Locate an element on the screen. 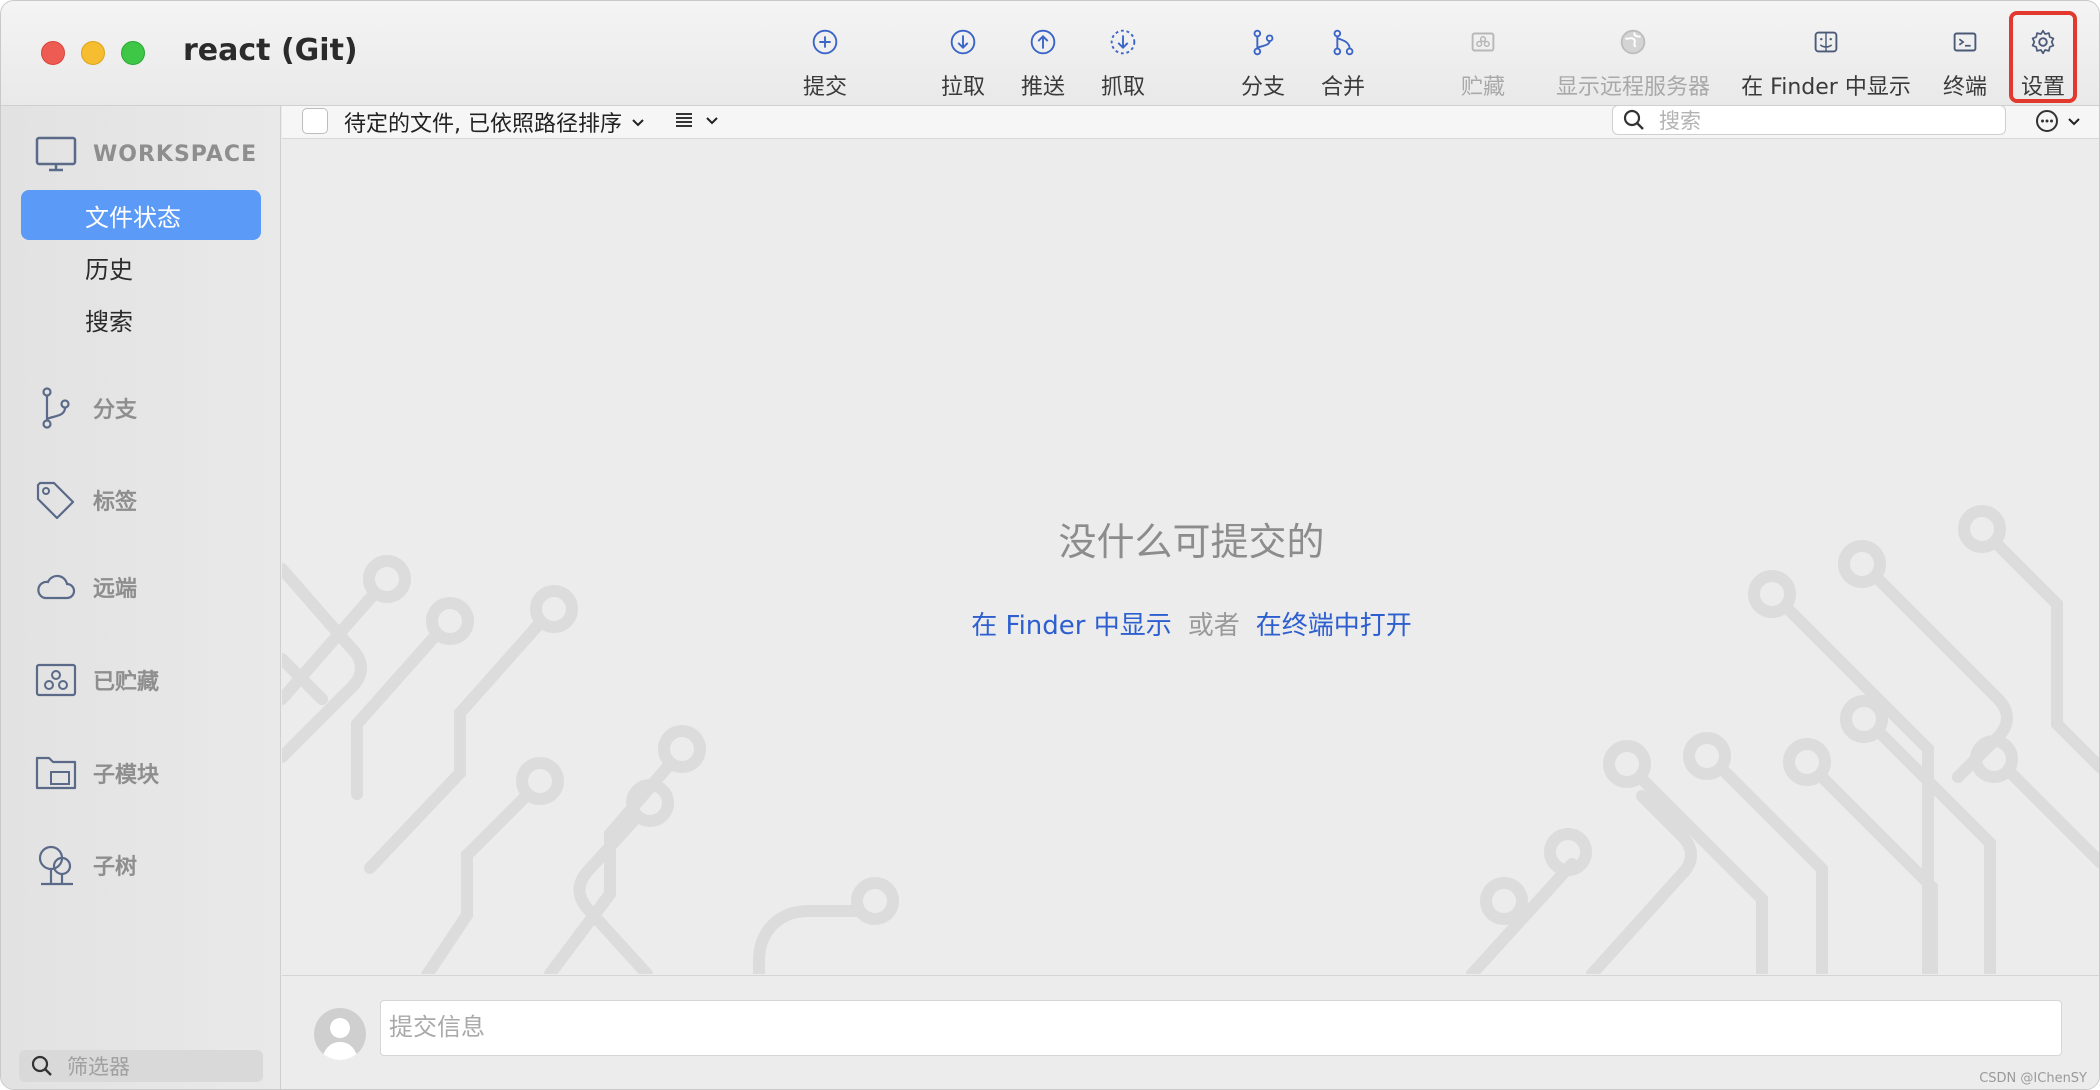  file-list-header: 待定的文件, 已依照路径排序 搜索 is located at coordinates (1190, 122).